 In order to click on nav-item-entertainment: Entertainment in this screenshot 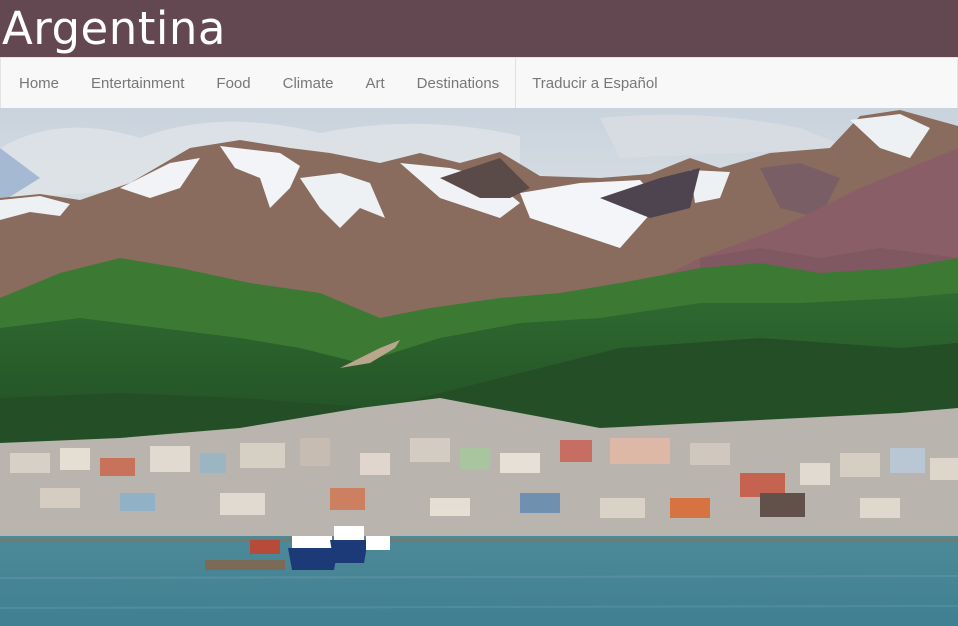, I will do `click(137, 83)`.